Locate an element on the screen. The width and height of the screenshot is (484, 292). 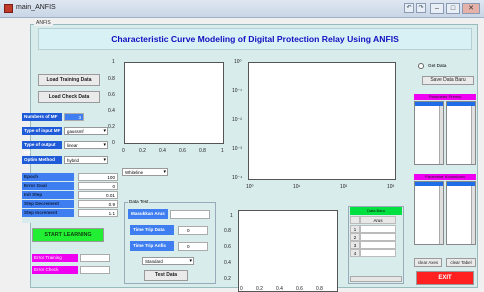
plot3-ytick: 0.2 is located at coordinates (227, 279).